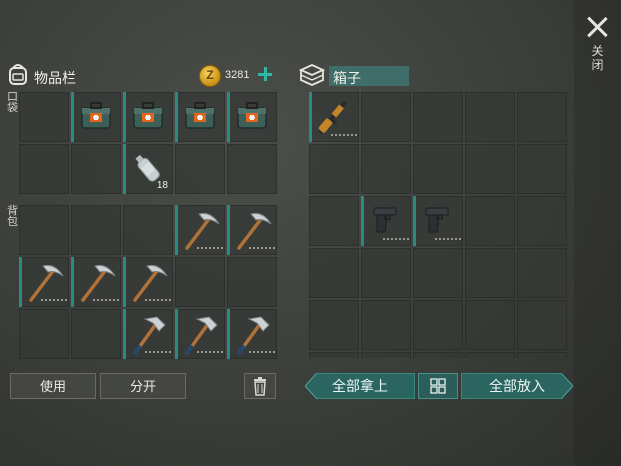 The image size is (621, 466). I want to click on trash-icon, so click(260, 386).